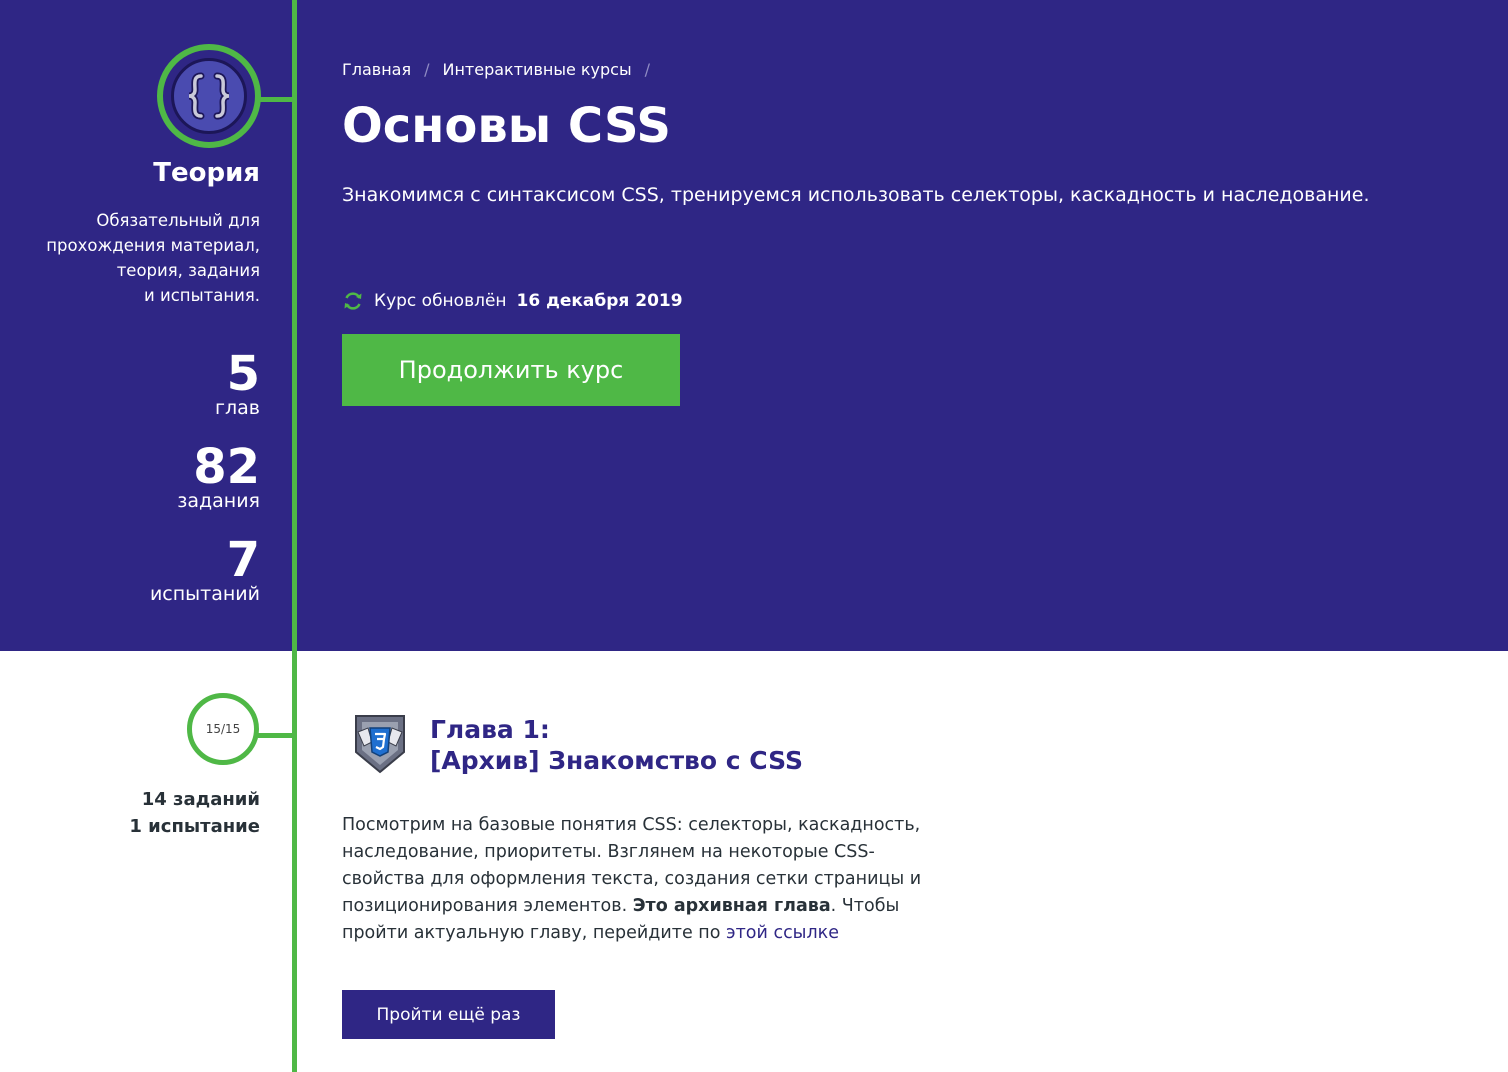 The image size is (1508, 1072). Describe the element at coordinates (506, 126) in the screenshot. I see `page-title: Основы CSS` at that location.